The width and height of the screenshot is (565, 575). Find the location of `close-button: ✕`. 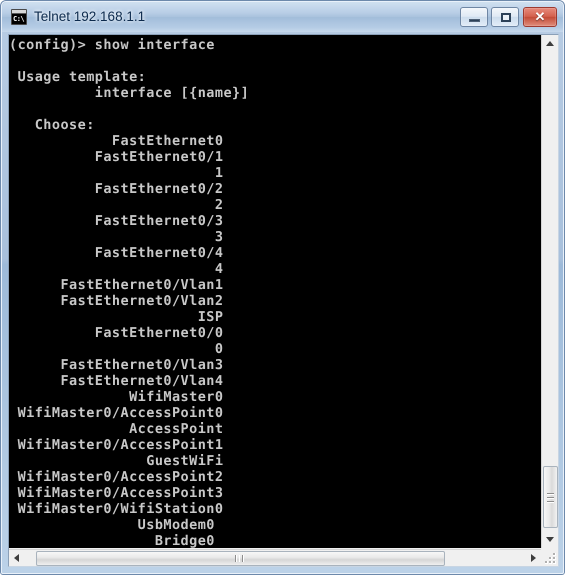

close-button: ✕ is located at coordinates (540, 17).